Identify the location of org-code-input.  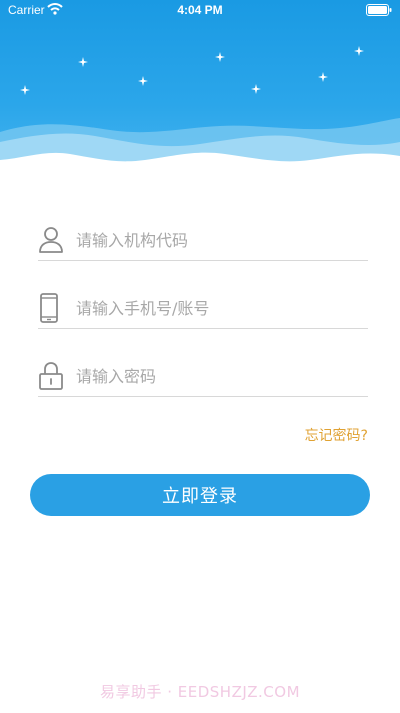
(211, 240).